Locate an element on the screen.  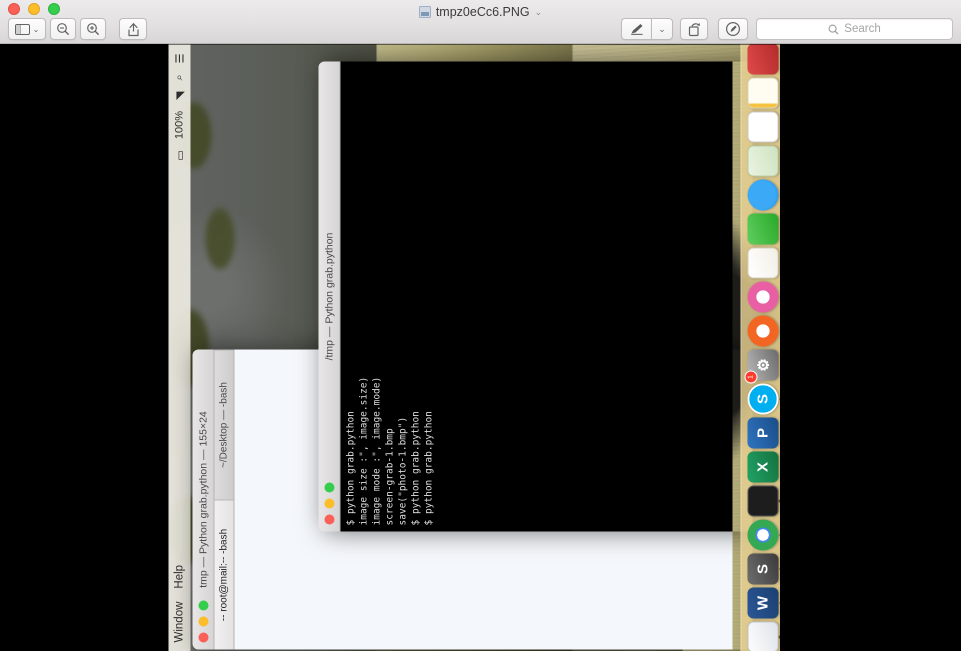
terminal-1-titlebar: tmp — Python grab.python — 155×24 is located at coordinates (203, 499).